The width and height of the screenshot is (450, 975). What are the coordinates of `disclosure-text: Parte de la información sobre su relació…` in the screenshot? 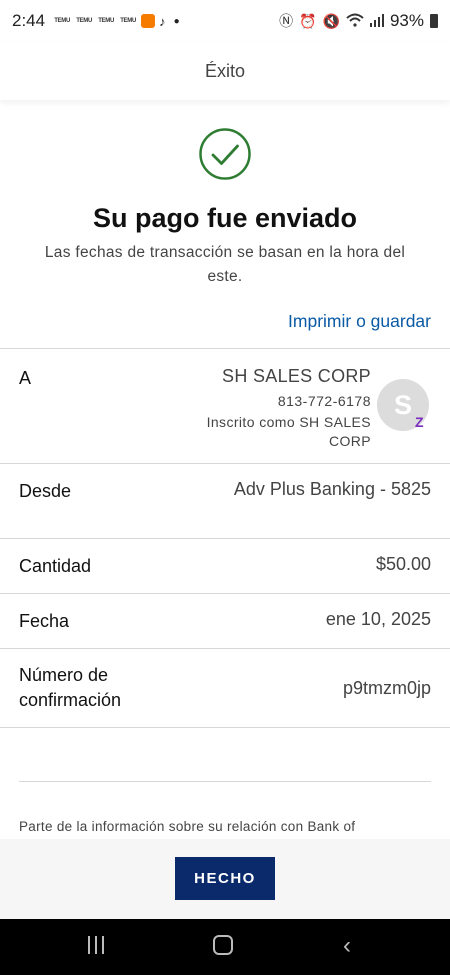 It's located at (187, 826).